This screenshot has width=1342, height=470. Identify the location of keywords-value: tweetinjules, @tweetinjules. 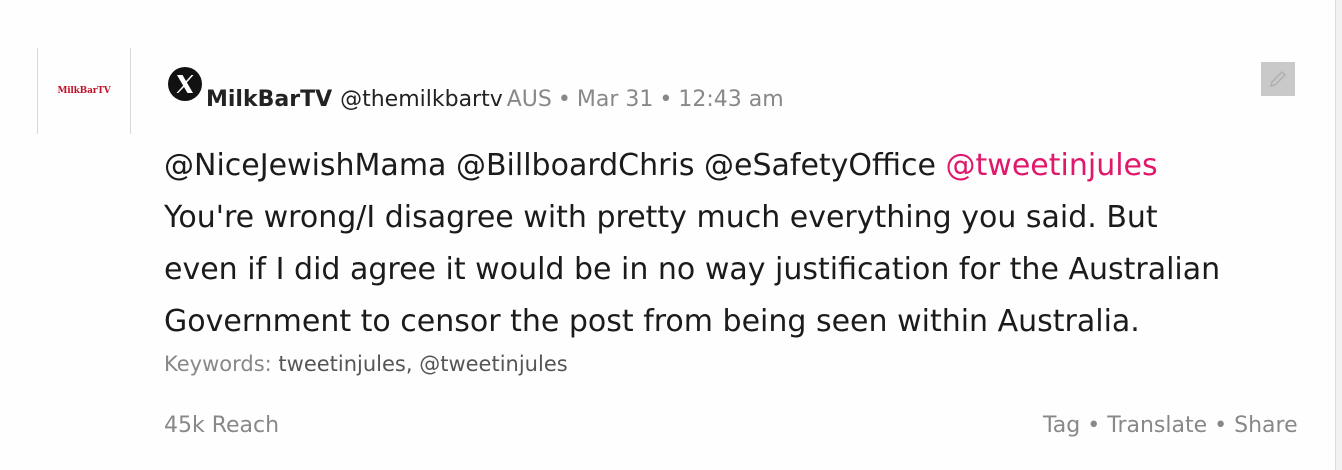
(423, 364).